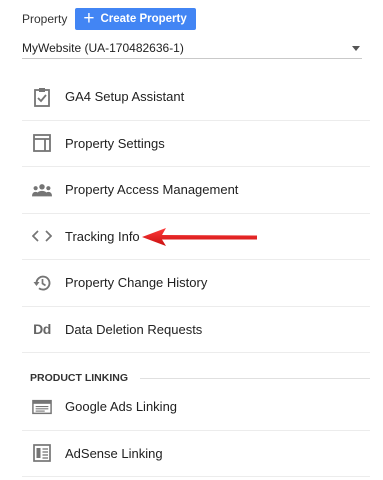  I want to click on menu-item-label: Property Settings, so click(115, 143).